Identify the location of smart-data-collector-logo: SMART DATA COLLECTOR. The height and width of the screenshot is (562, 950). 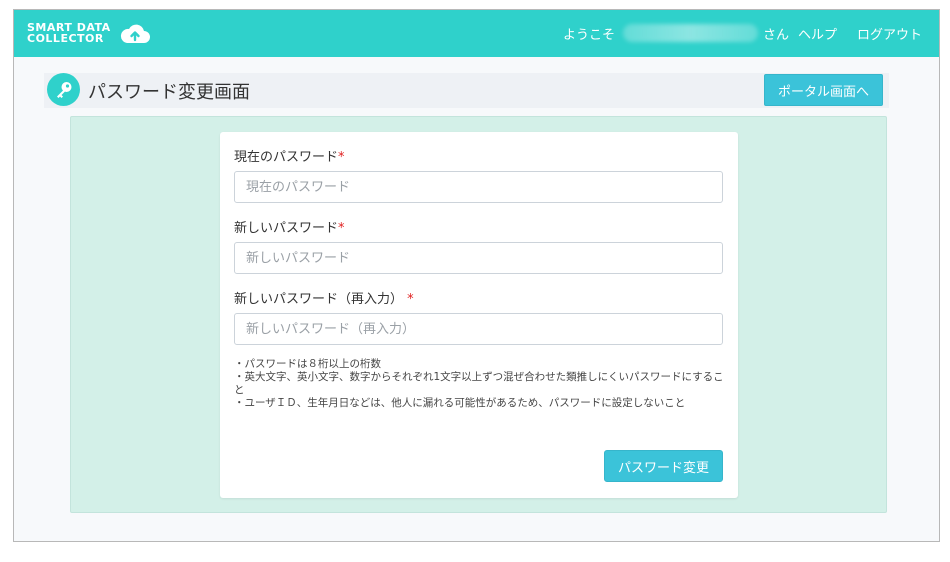
(92, 34).